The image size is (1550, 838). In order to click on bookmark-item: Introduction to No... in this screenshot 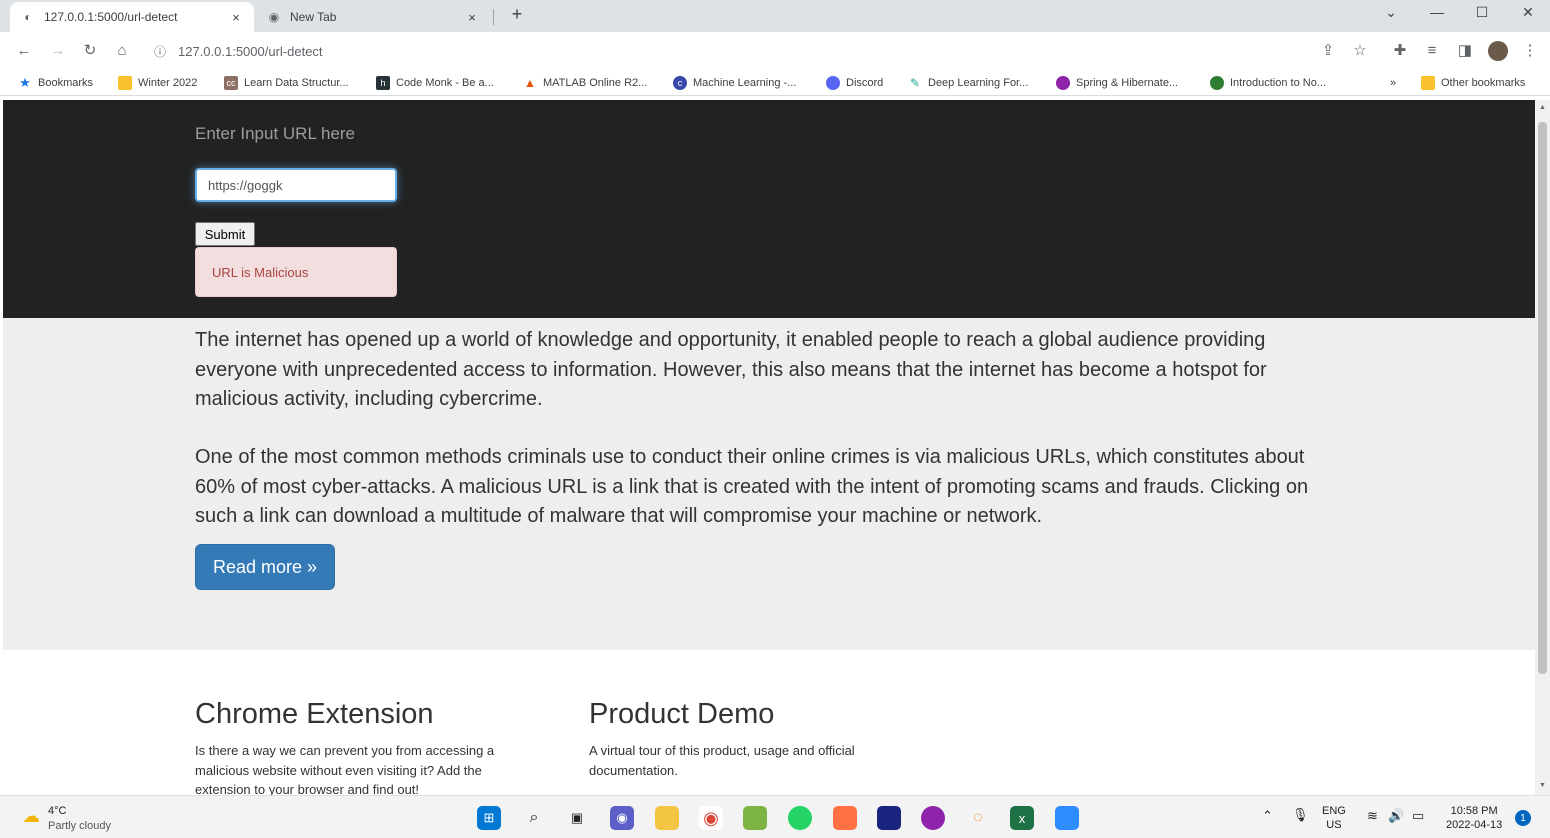, I will do `click(1268, 83)`.